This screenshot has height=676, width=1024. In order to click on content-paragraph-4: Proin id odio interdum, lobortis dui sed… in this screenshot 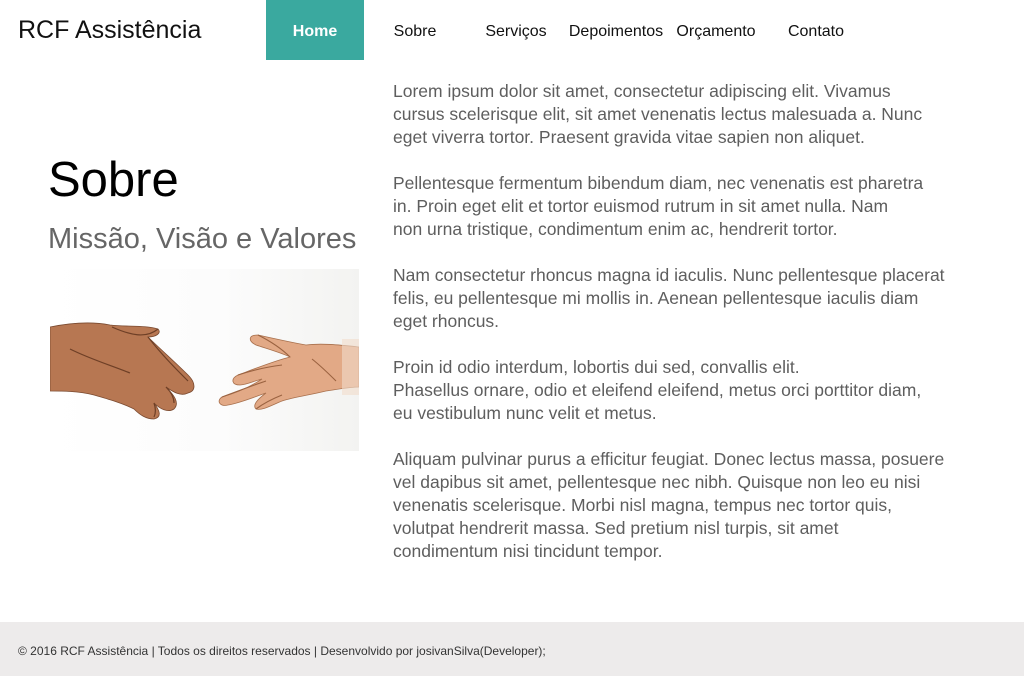, I will do `click(657, 390)`.